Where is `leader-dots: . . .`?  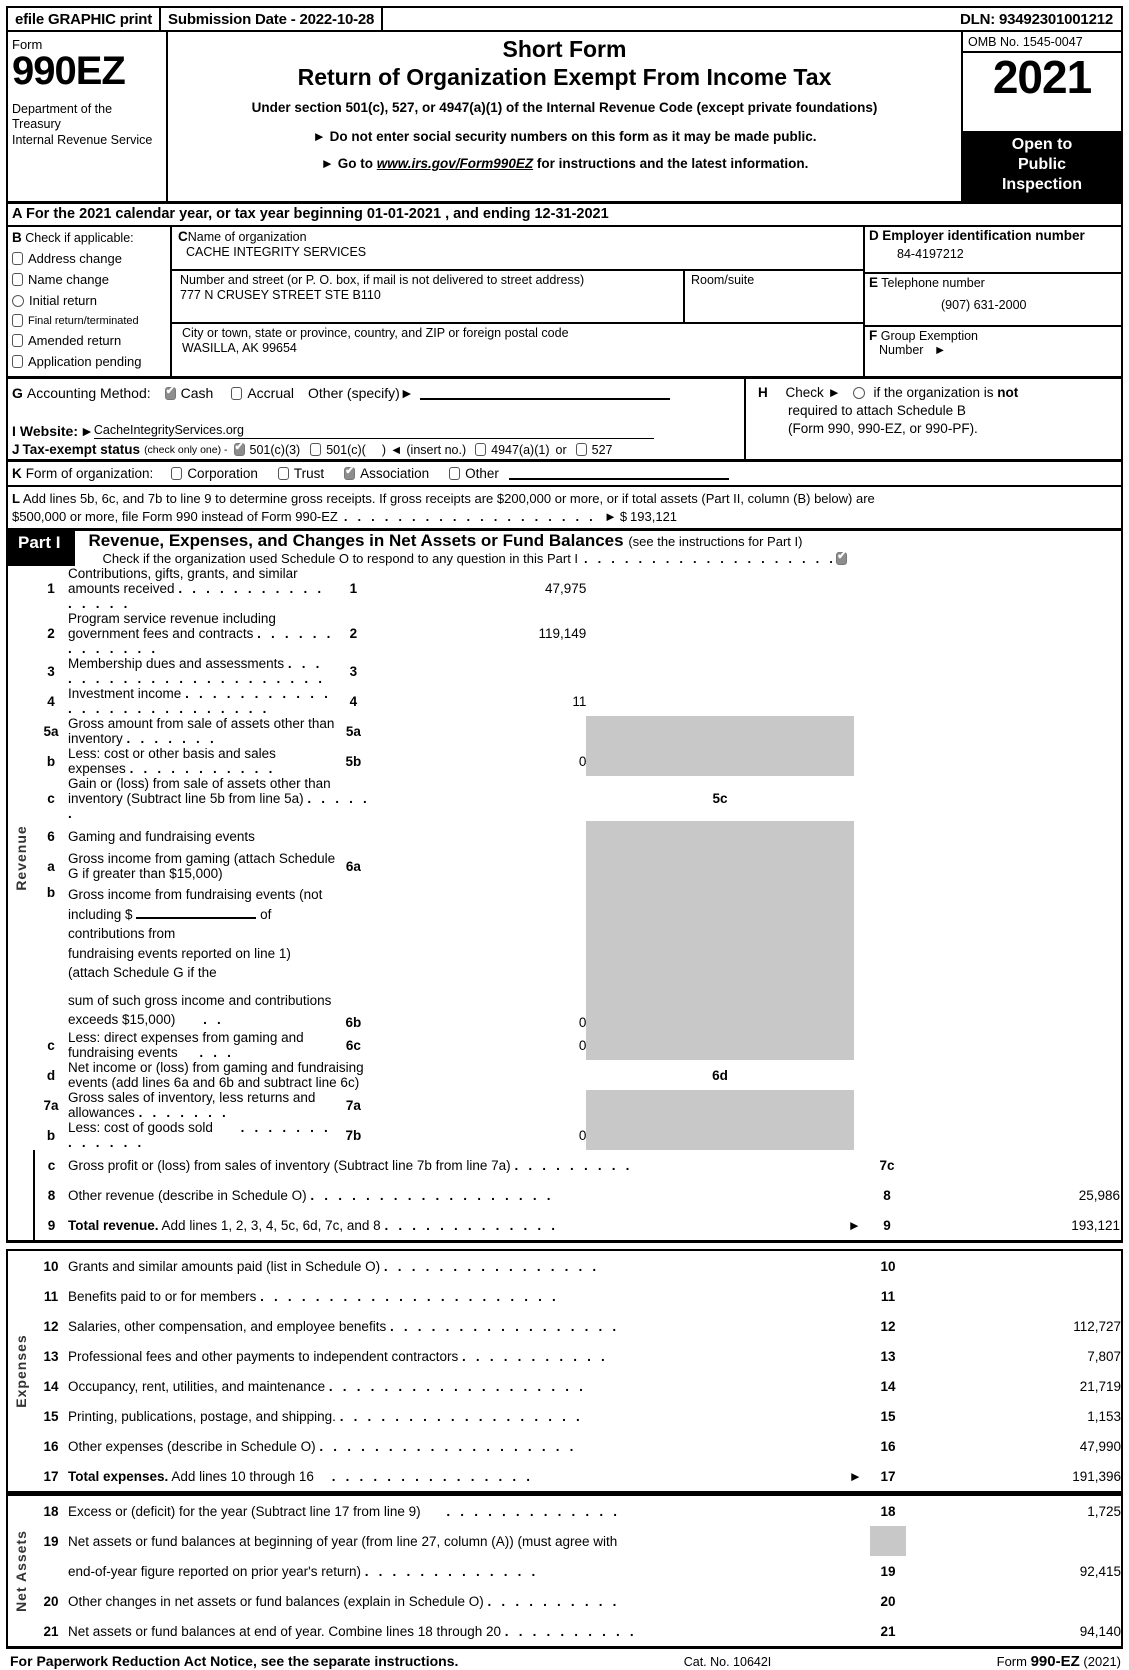
leader-dots: . . . is located at coordinates (217, 1053).